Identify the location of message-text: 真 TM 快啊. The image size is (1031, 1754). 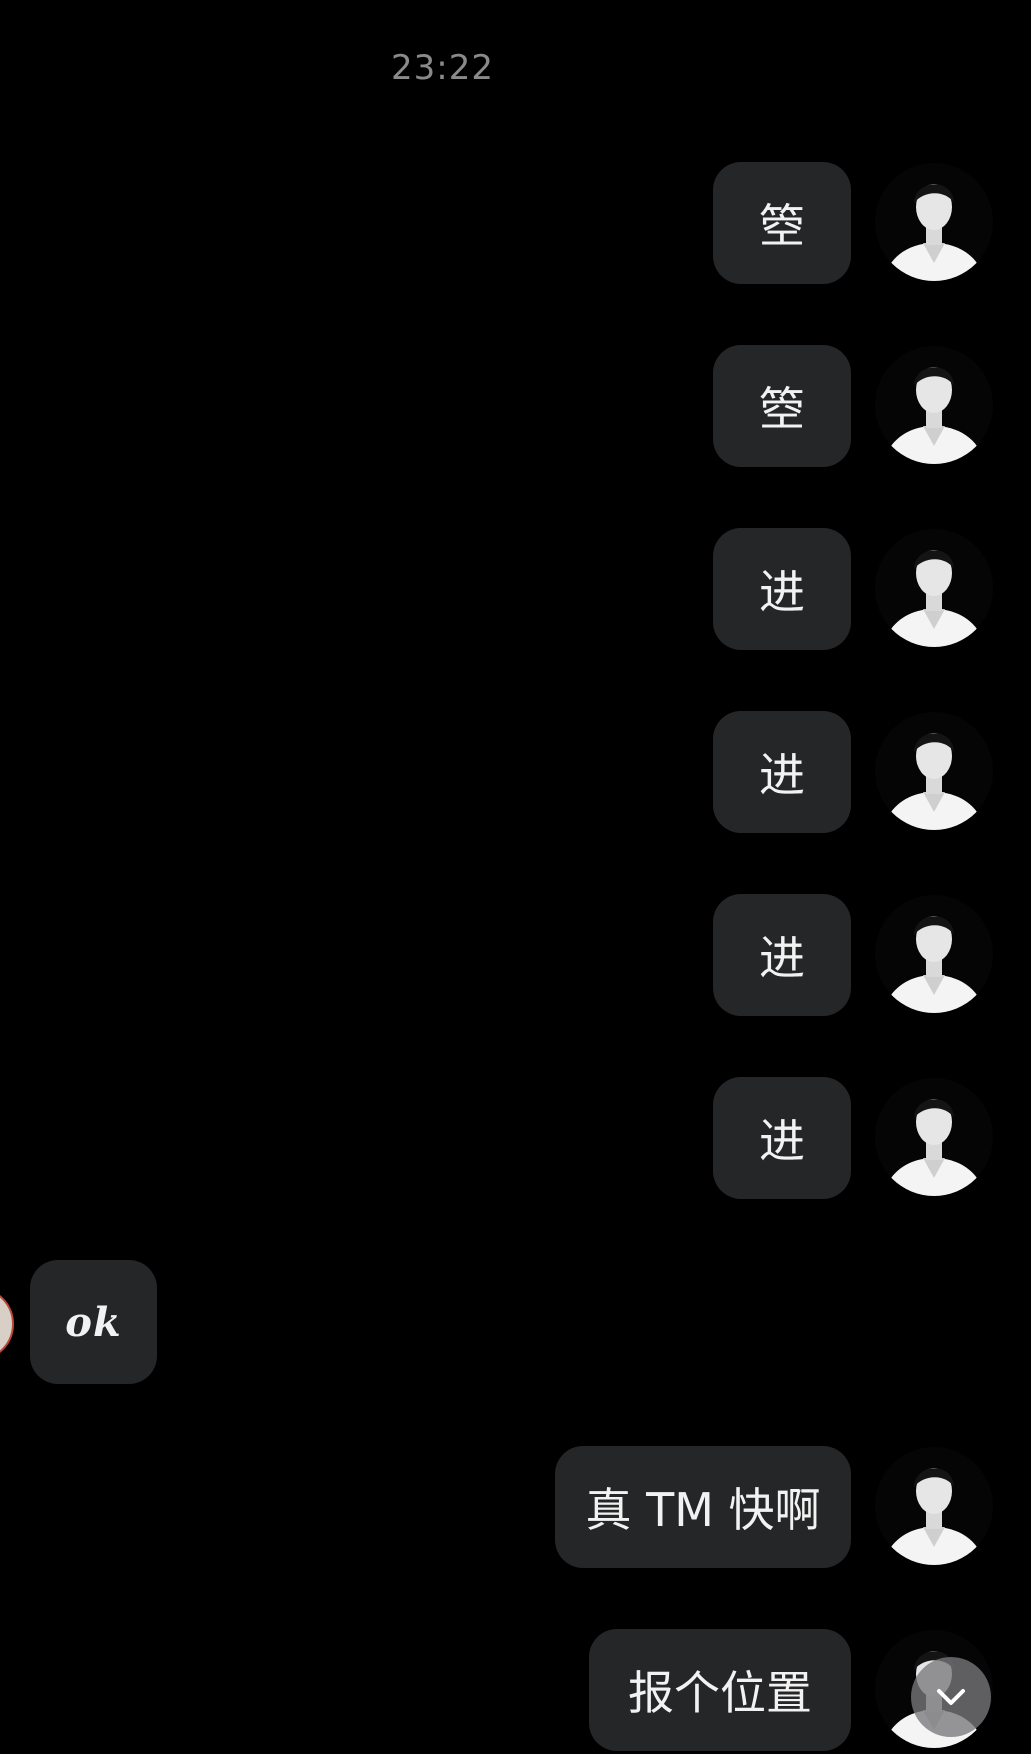
(703, 1510).